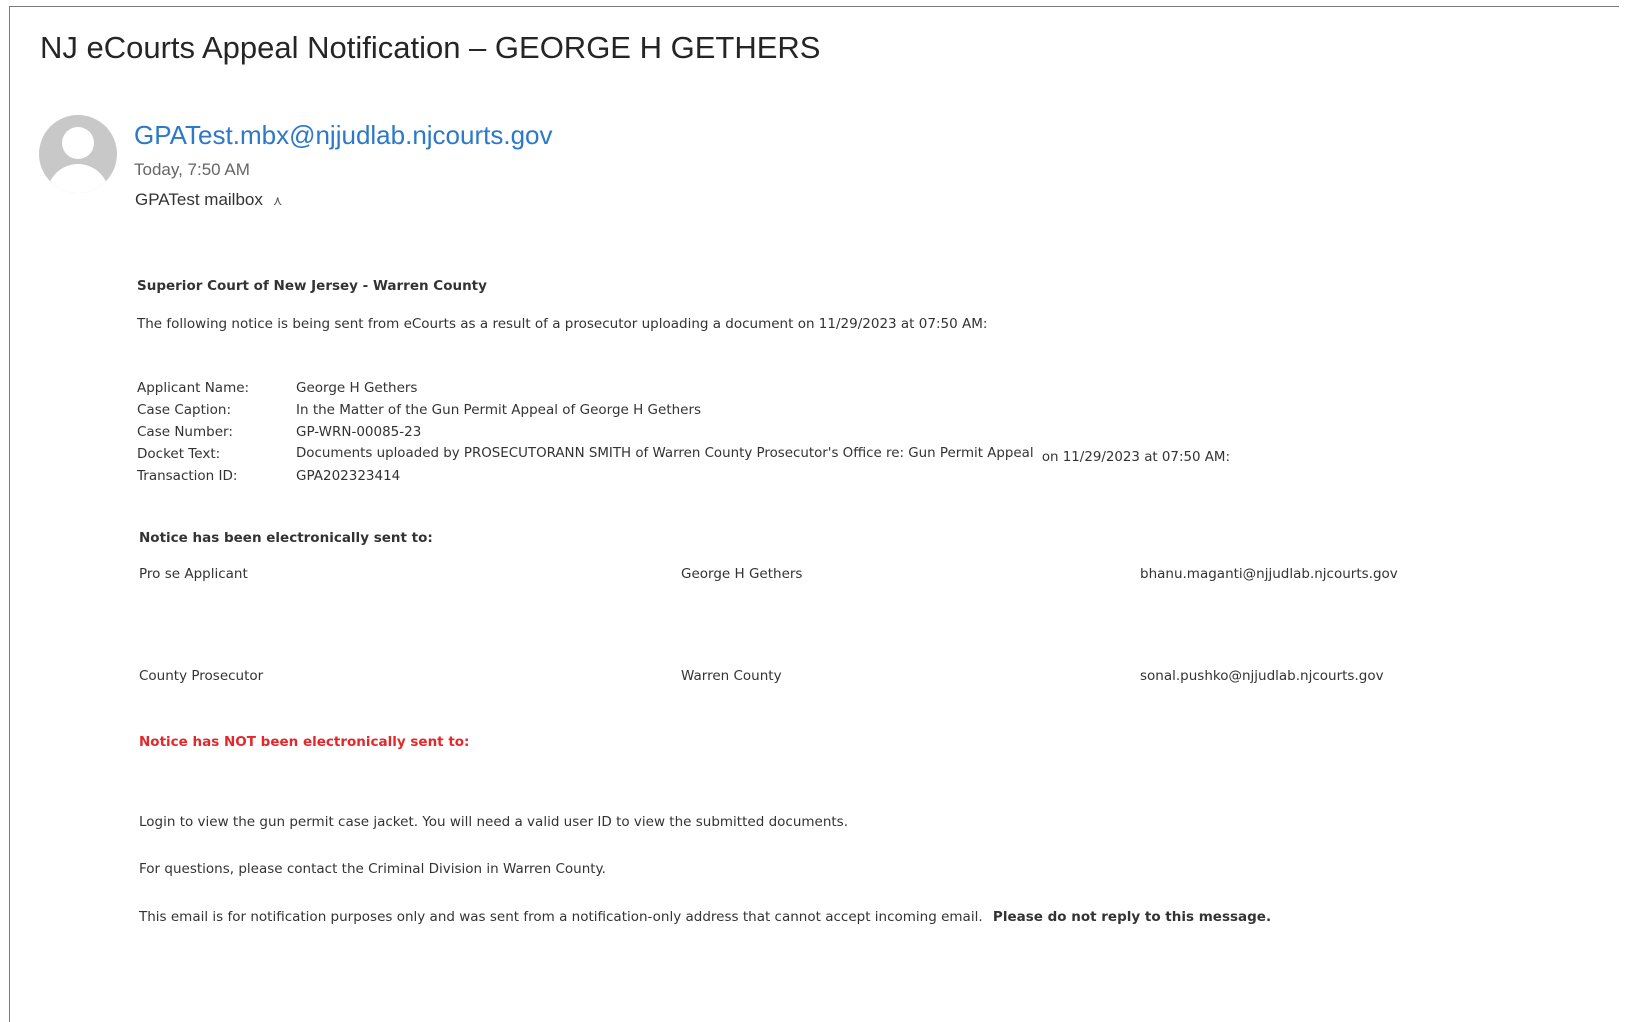  What do you see at coordinates (731, 676) in the screenshot?
I see `recipient-name: Warren County` at bounding box center [731, 676].